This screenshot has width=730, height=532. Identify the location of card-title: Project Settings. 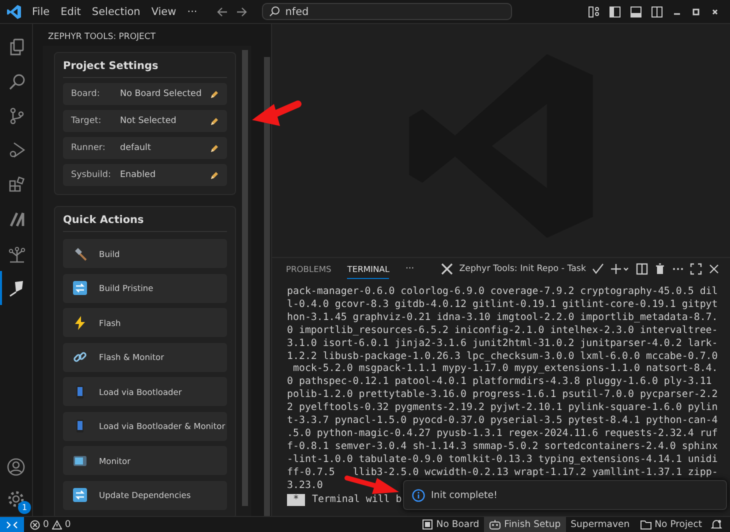
(145, 69).